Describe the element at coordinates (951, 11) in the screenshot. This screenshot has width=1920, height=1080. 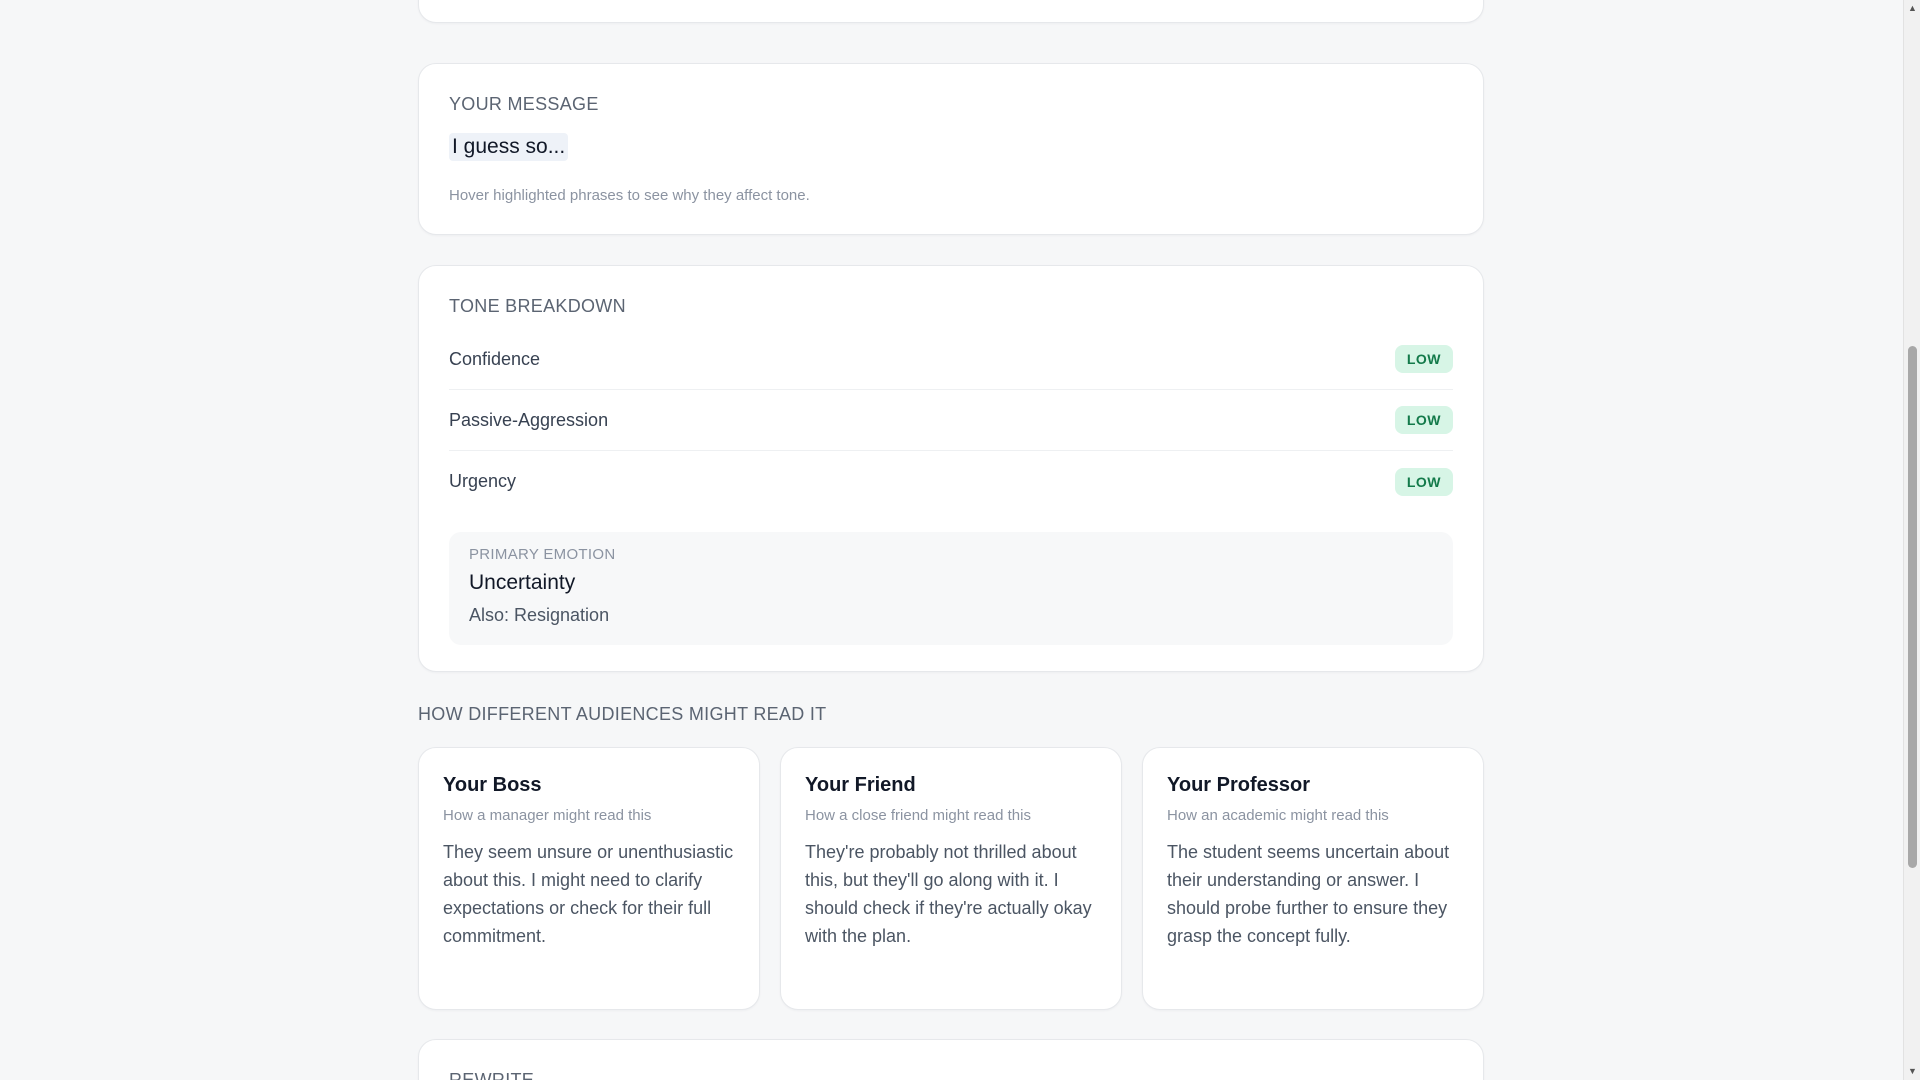
I see `previous-card` at that location.